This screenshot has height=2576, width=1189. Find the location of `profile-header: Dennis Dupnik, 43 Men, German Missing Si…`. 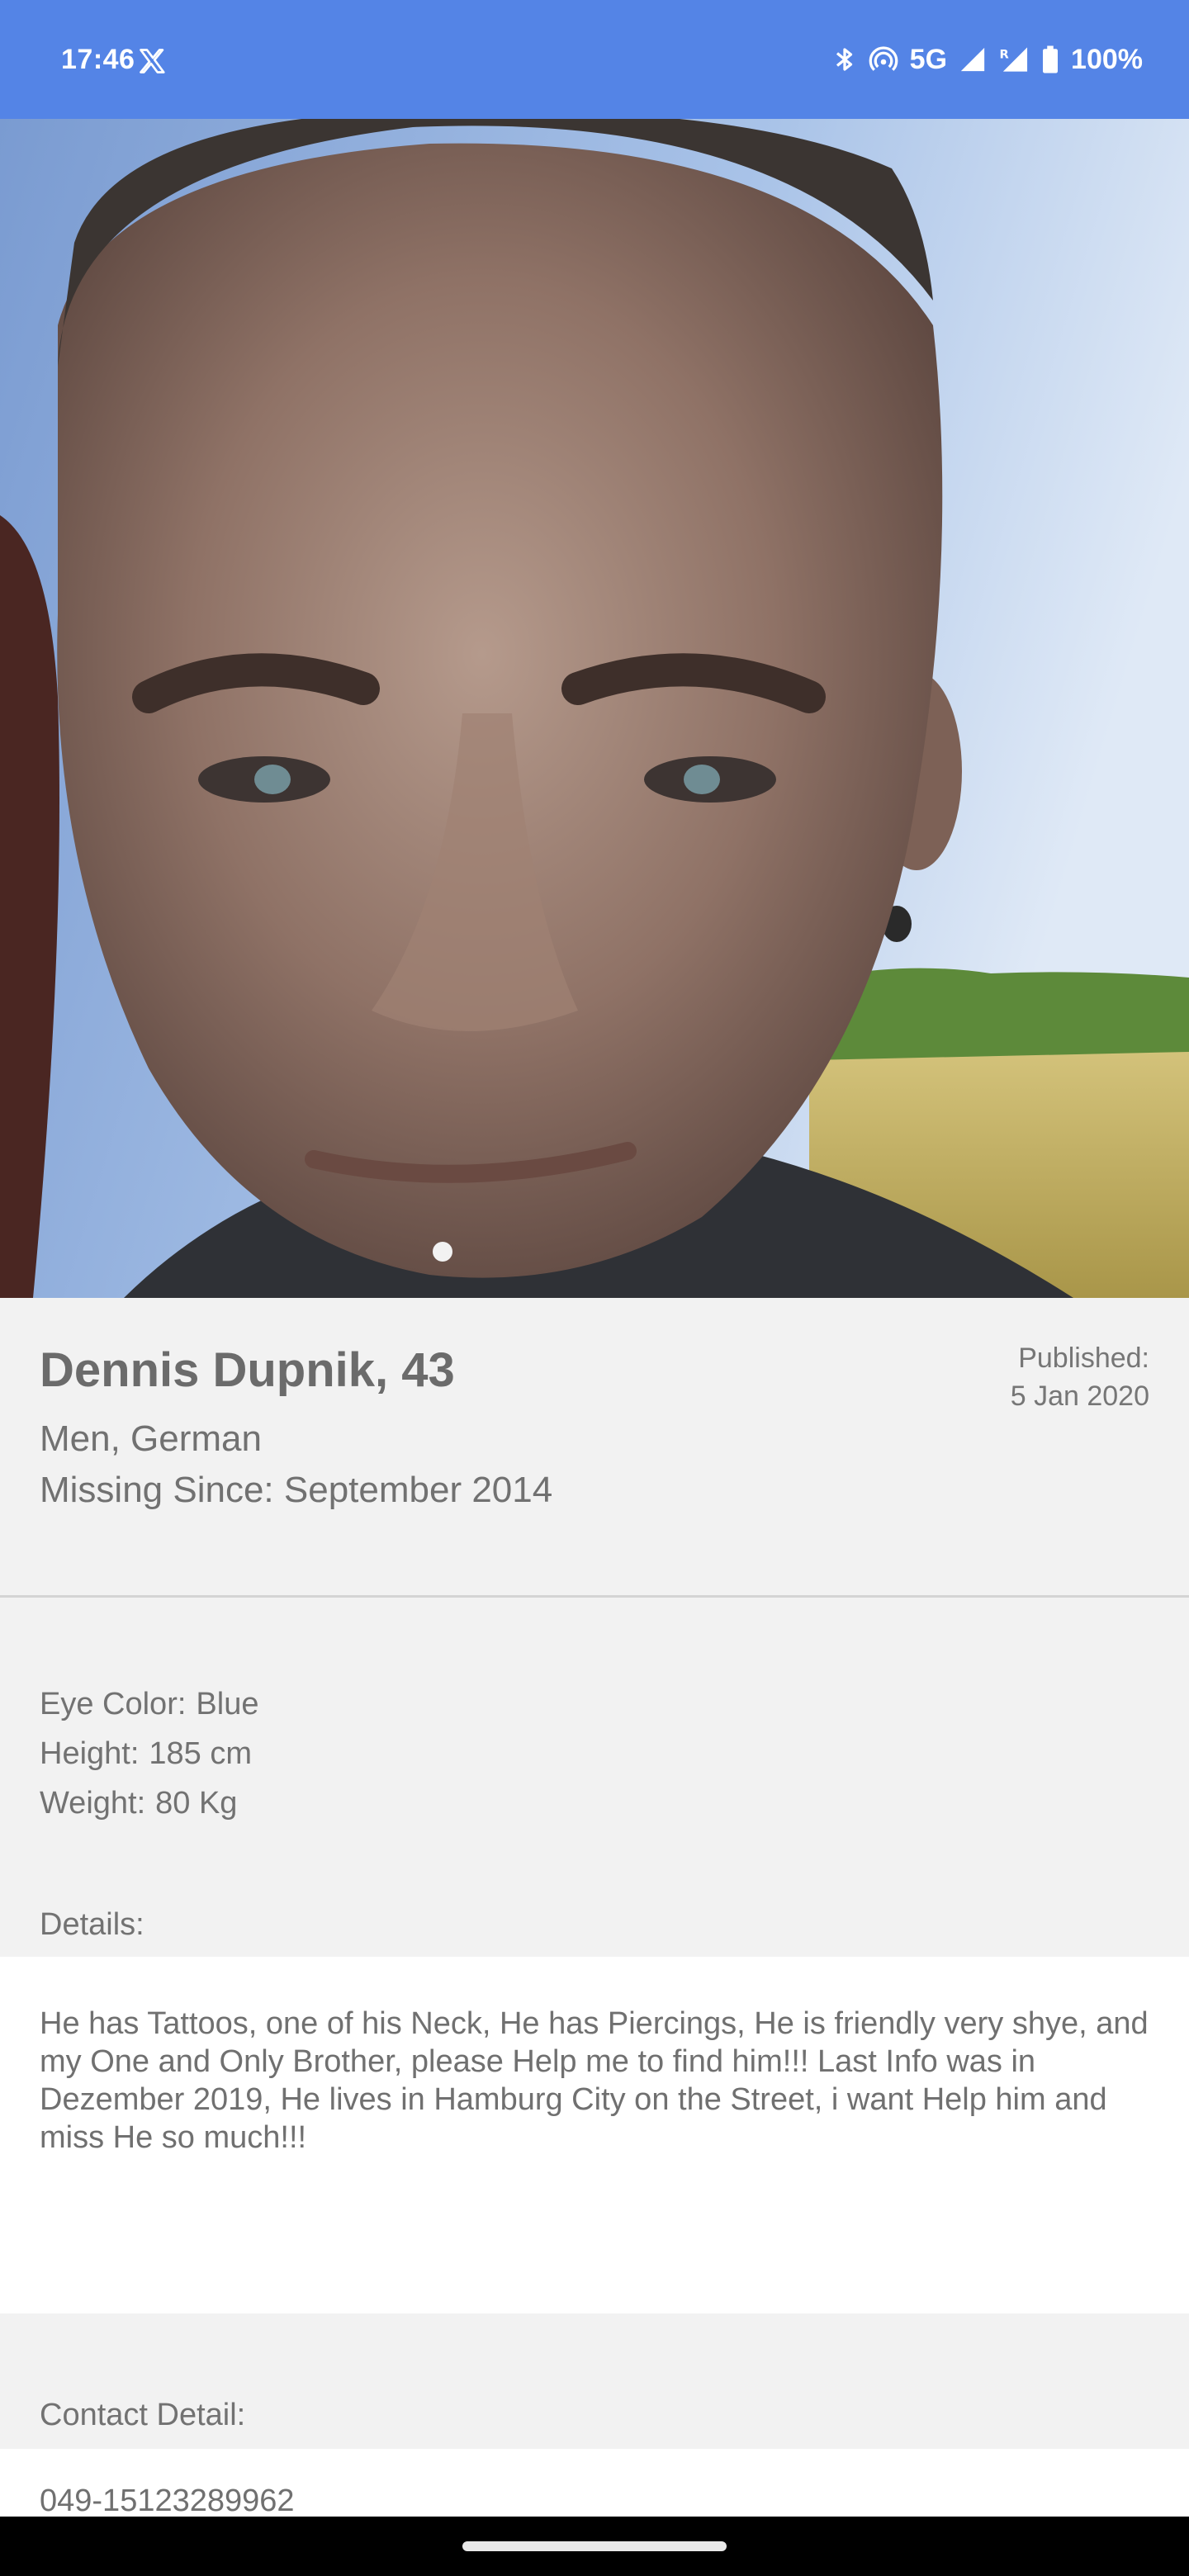

profile-header: Dennis Dupnik, 43 Men, German Missing Si… is located at coordinates (594, 1446).